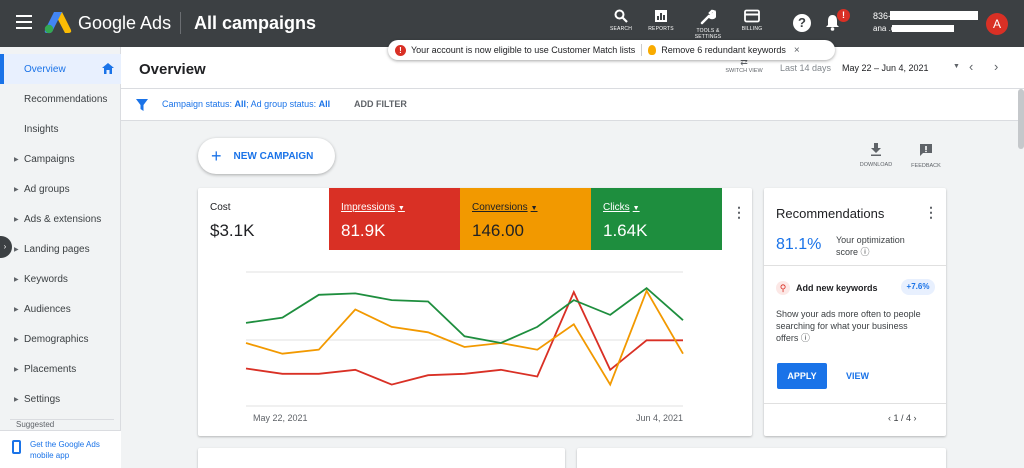  I want to click on sidebar-item-settings: ▶ Settings, so click(60, 399).